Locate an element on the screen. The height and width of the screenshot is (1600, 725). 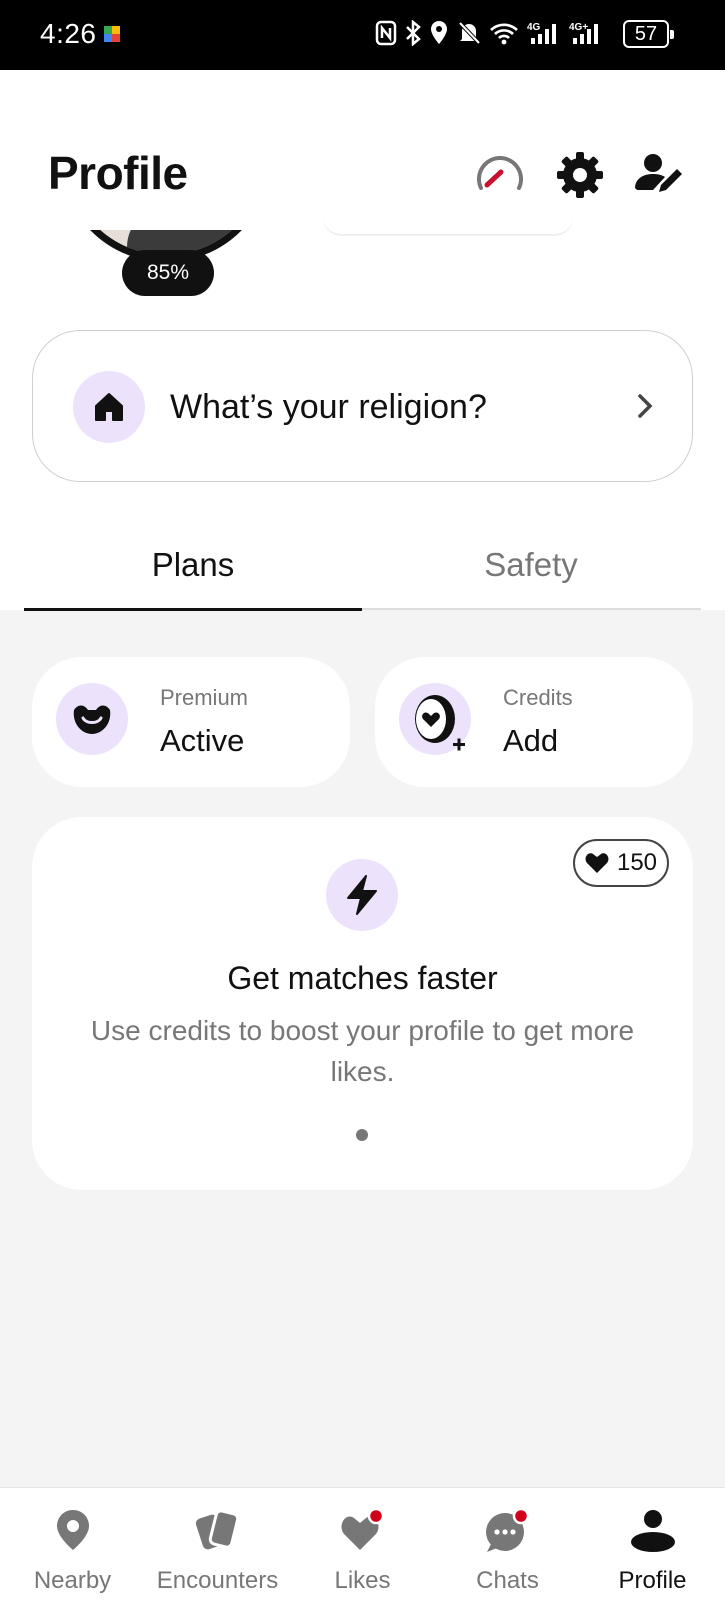
bluetooth-icon is located at coordinates (413, 33).